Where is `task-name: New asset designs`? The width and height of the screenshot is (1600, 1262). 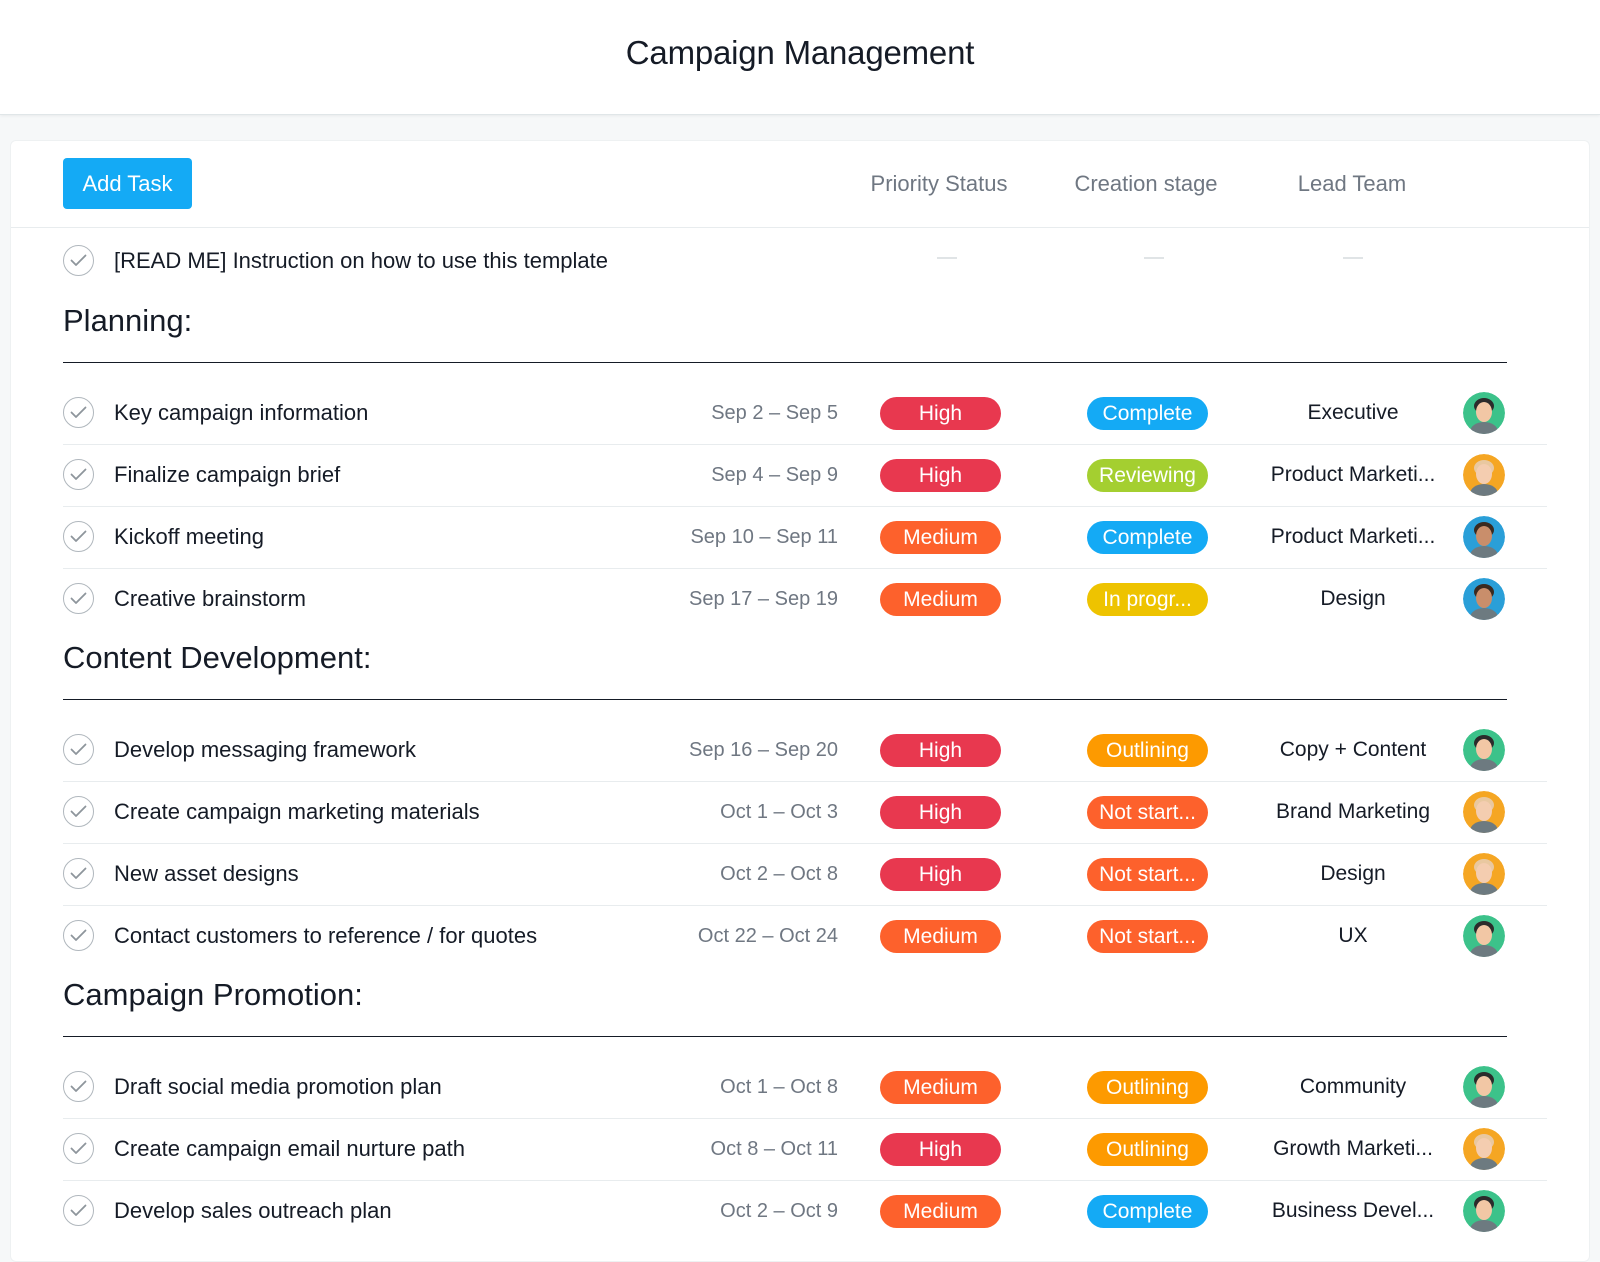 task-name: New asset designs is located at coordinates (206, 874).